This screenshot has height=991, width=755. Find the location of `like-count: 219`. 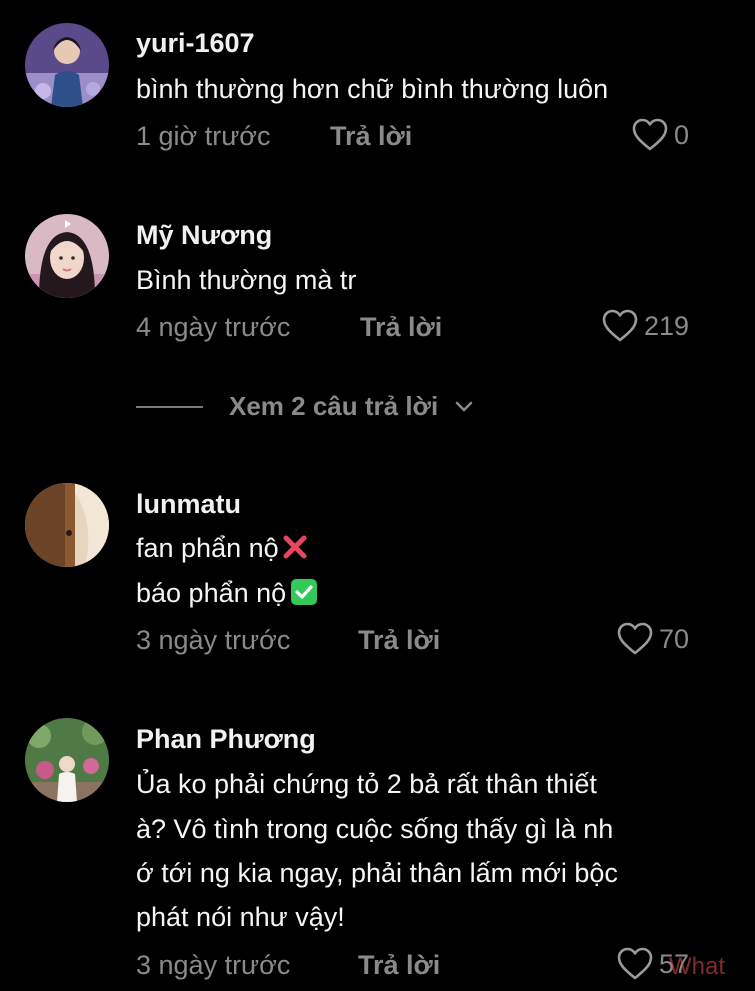

like-count: 219 is located at coordinates (666, 325).